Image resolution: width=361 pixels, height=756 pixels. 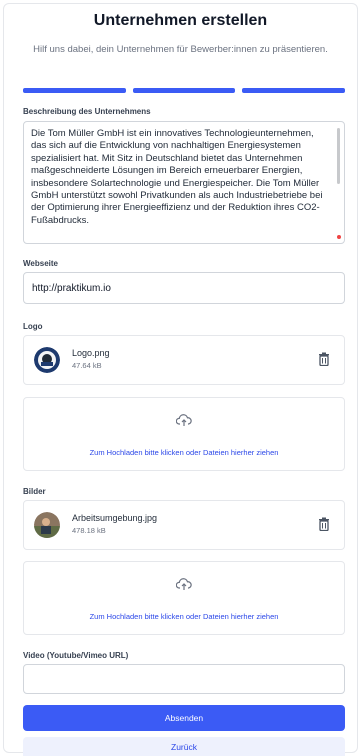 I want to click on images-label: Bilder, so click(x=34, y=491).